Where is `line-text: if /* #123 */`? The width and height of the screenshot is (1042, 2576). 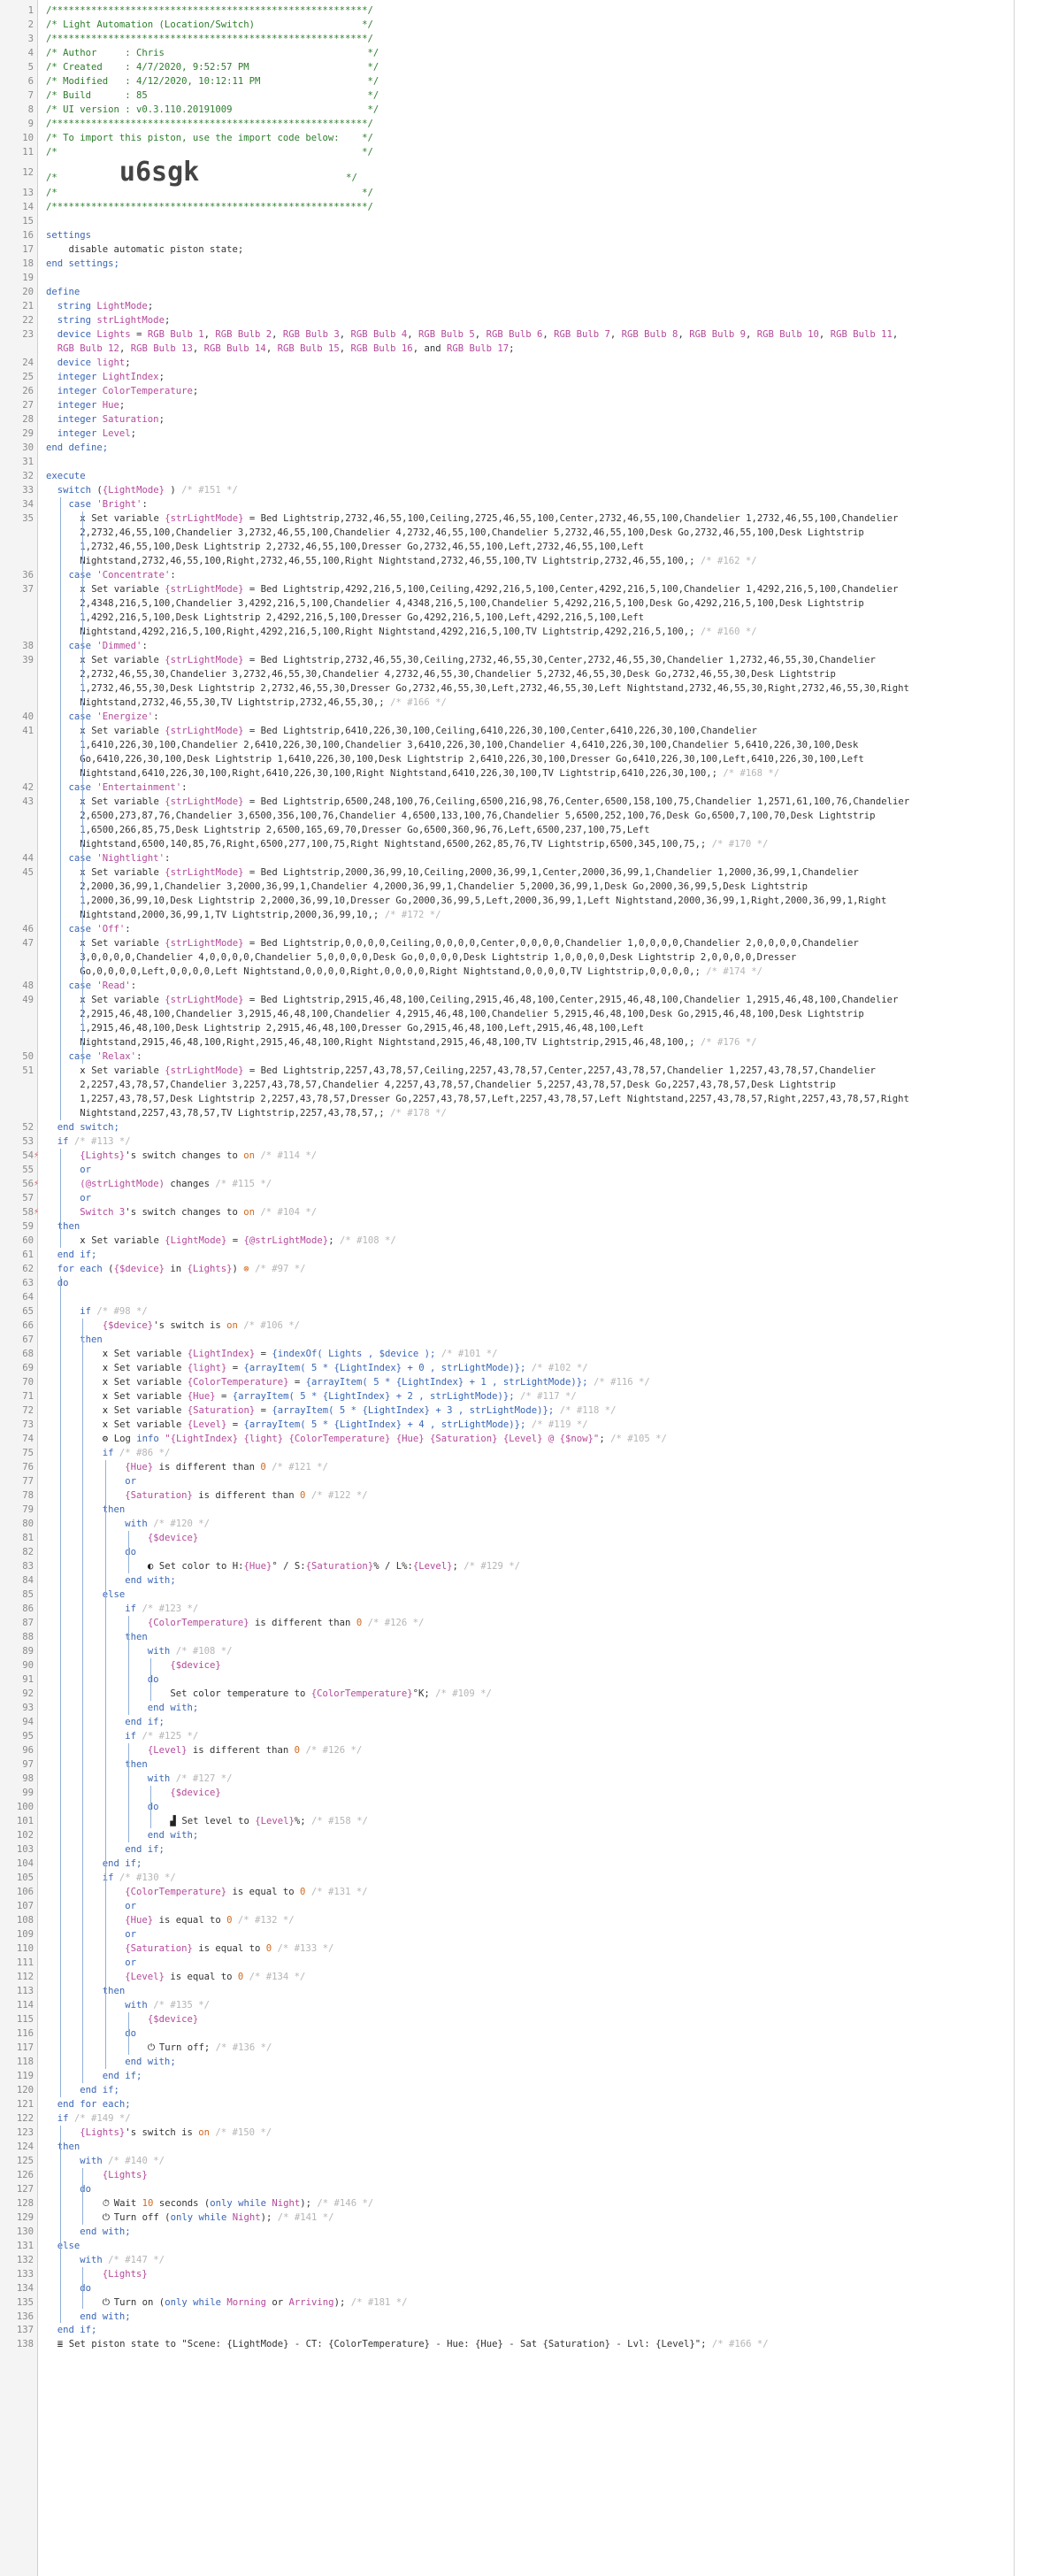
line-text: if /* #123 */ is located at coordinates (122, 1609).